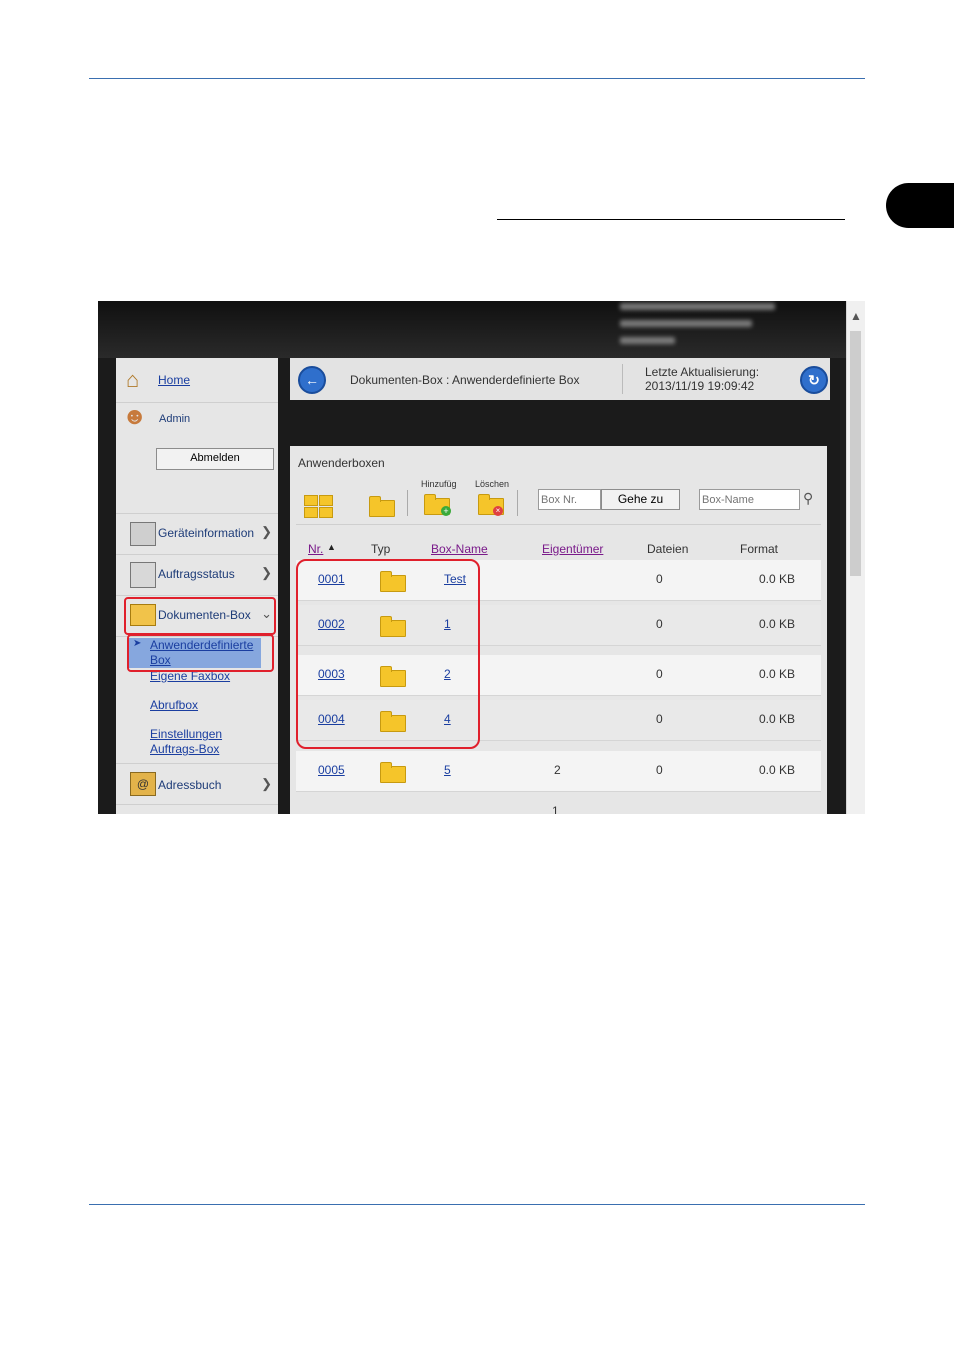  I want to click on go-button: Gehe zu, so click(640, 499).